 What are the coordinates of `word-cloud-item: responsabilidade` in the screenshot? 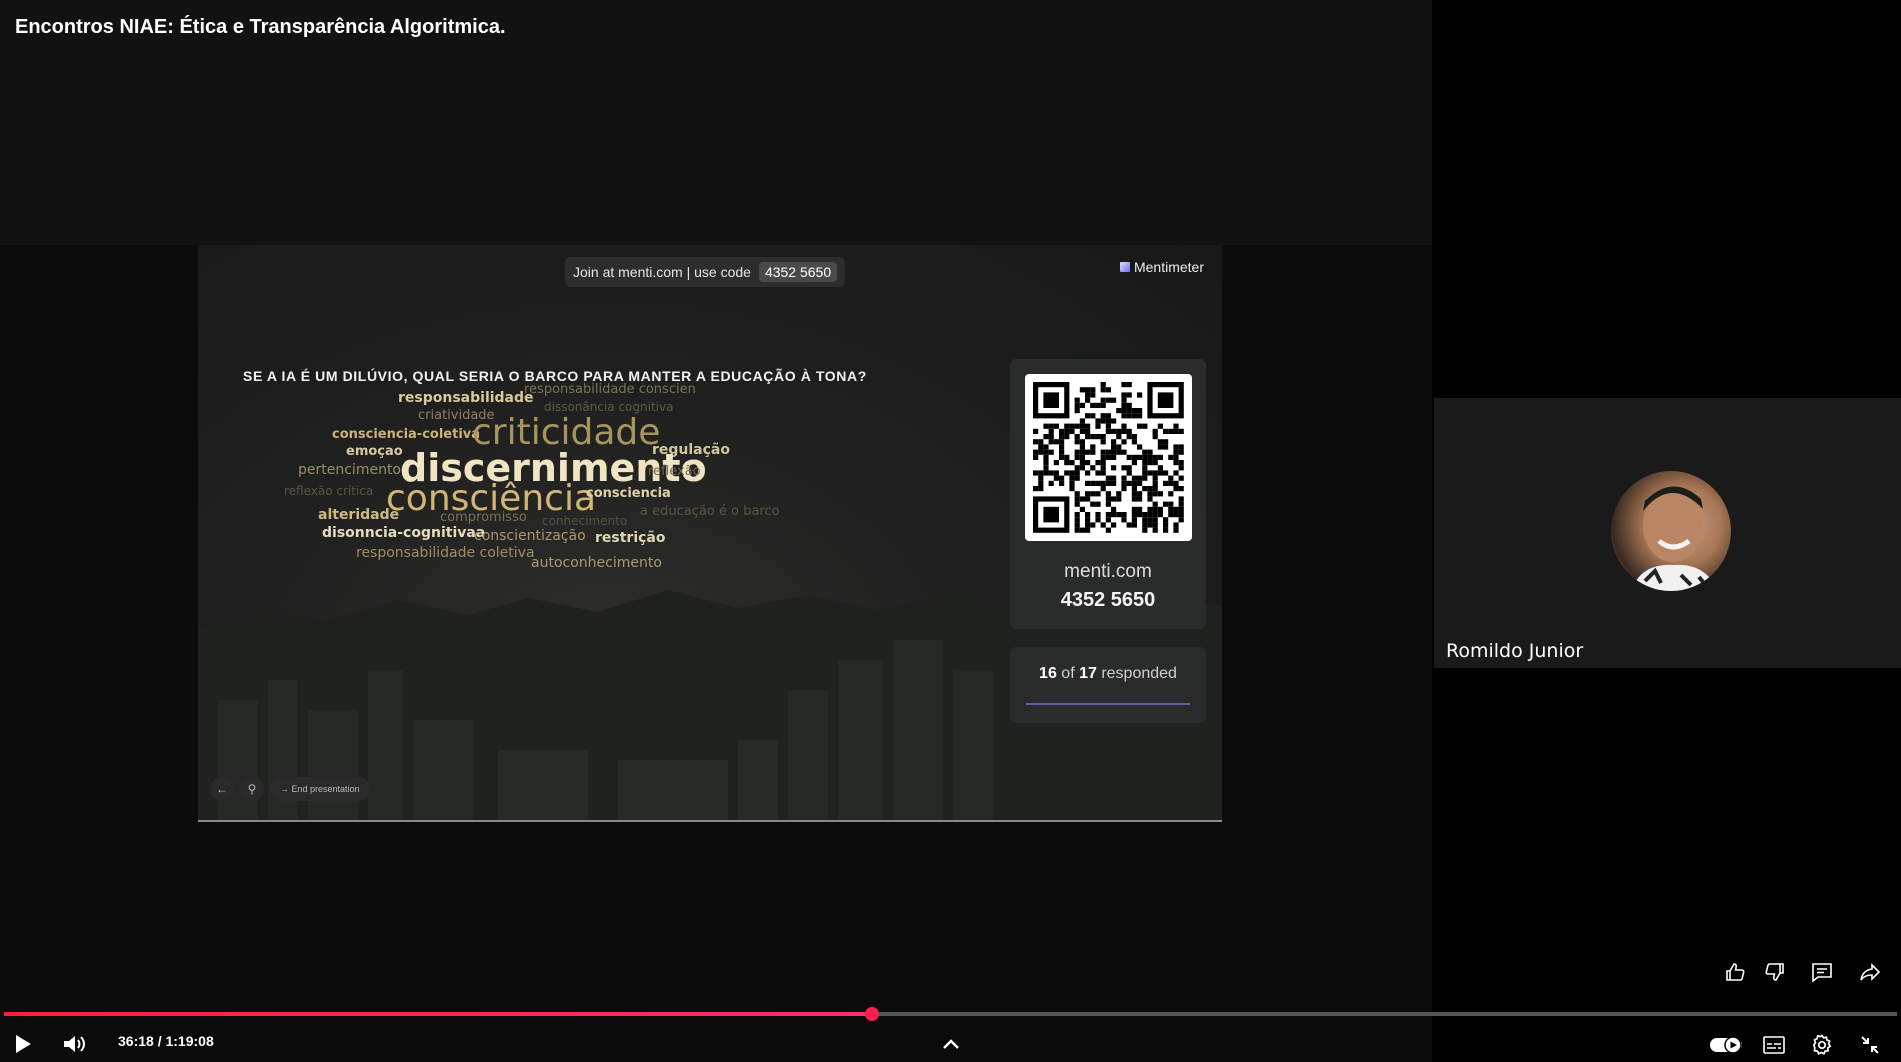 It's located at (466, 398).